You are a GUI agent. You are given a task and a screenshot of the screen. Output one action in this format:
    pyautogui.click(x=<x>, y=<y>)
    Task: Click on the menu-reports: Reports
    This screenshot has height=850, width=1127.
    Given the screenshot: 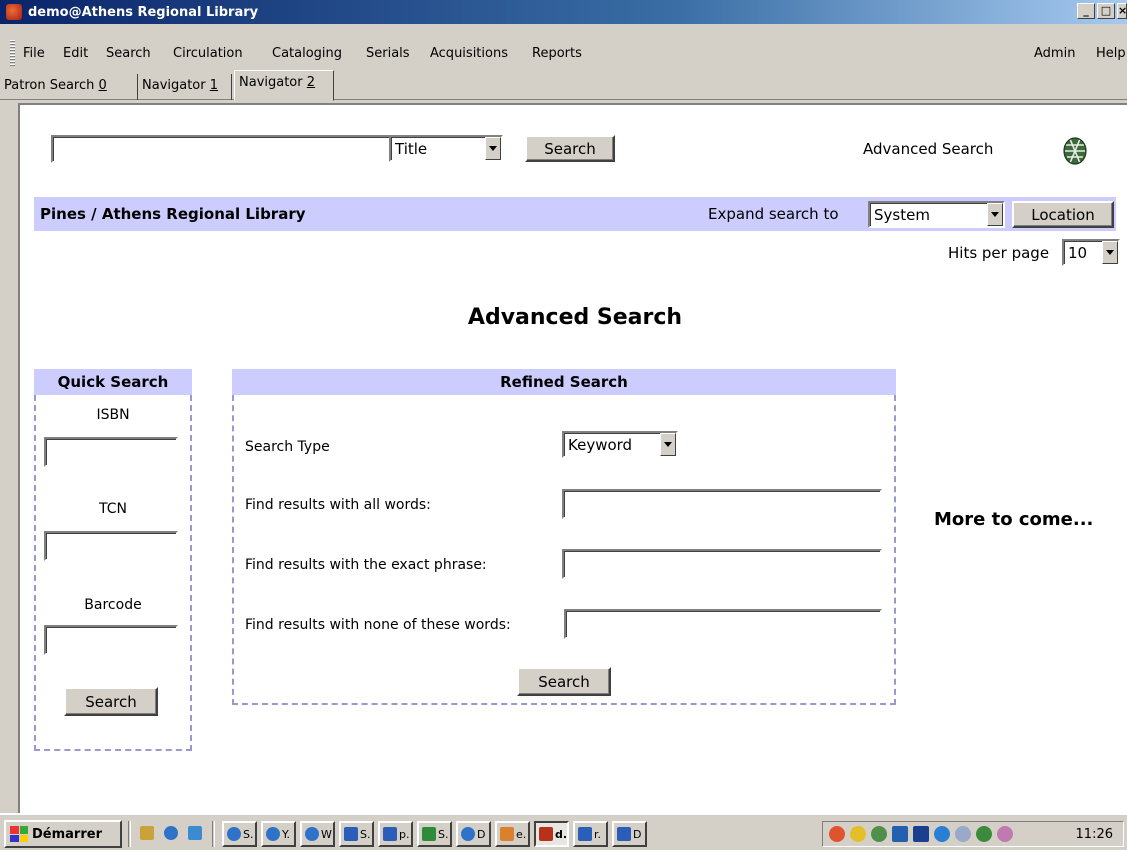 What is the action you would take?
    pyautogui.click(x=557, y=53)
    